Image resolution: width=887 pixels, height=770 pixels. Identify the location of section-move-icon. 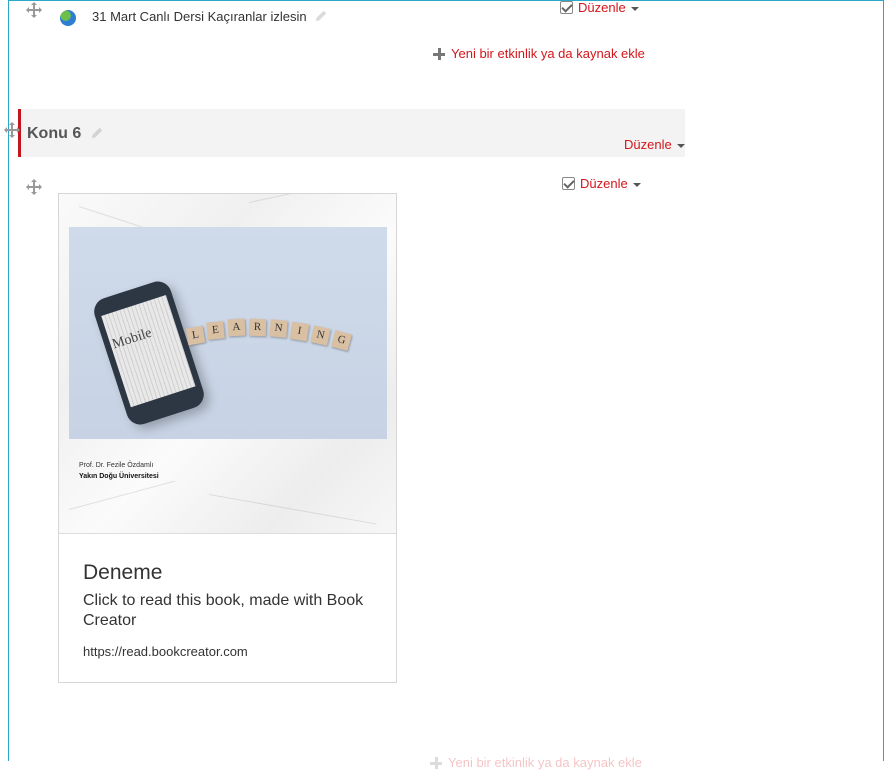
(12, 130).